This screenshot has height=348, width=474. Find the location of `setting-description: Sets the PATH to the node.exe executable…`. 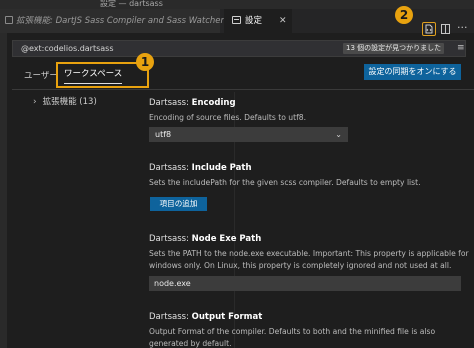

setting-description: Sets the PATH to the node.exe executable… is located at coordinates (309, 259).